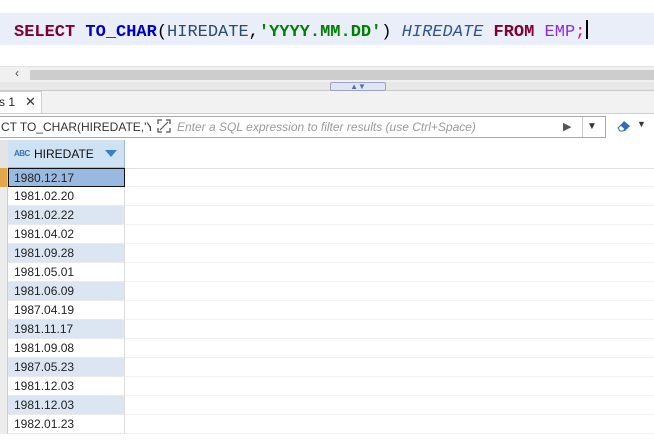  What do you see at coordinates (389, 154) in the screenshot?
I see `header-empty-area` at bounding box center [389, 154].